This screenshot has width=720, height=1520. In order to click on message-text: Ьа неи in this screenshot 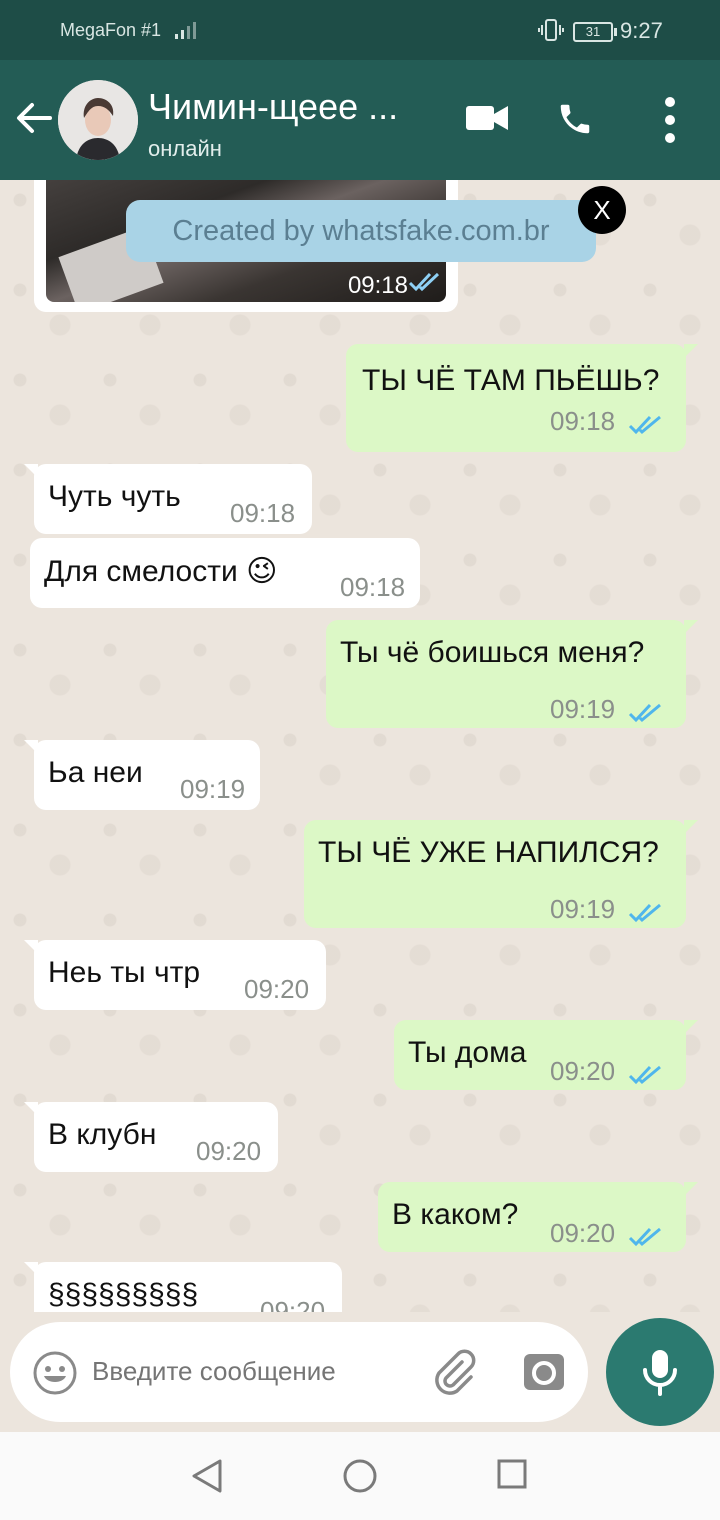, I will do `click(95, 772)`.